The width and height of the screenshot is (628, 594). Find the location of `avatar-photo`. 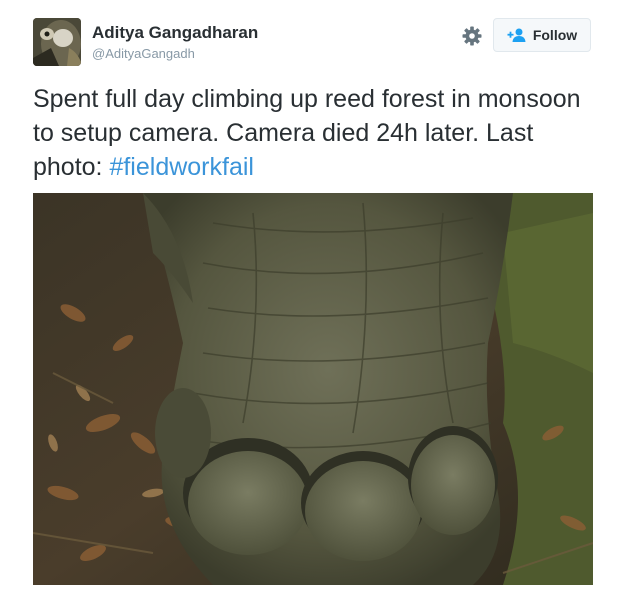

avatar-photo is located at coordinates (57, 42).